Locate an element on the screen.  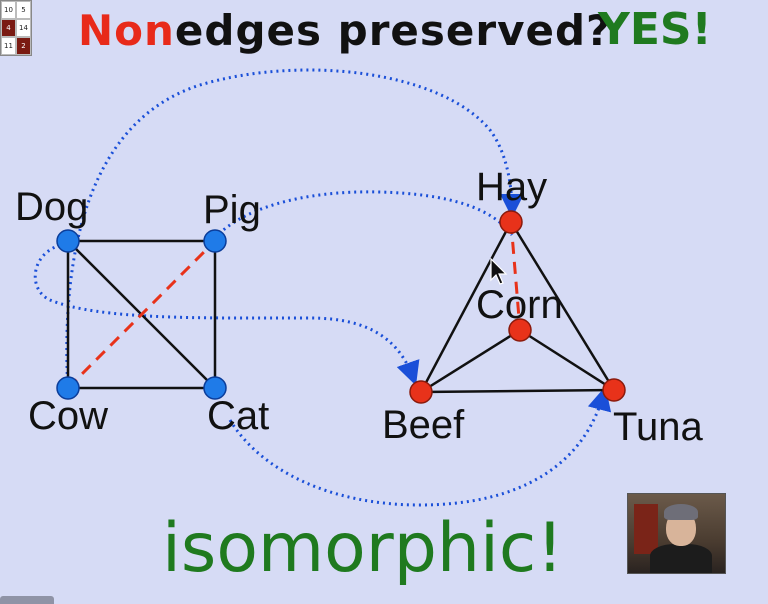
node-hay is located at coordinates (511, 222).